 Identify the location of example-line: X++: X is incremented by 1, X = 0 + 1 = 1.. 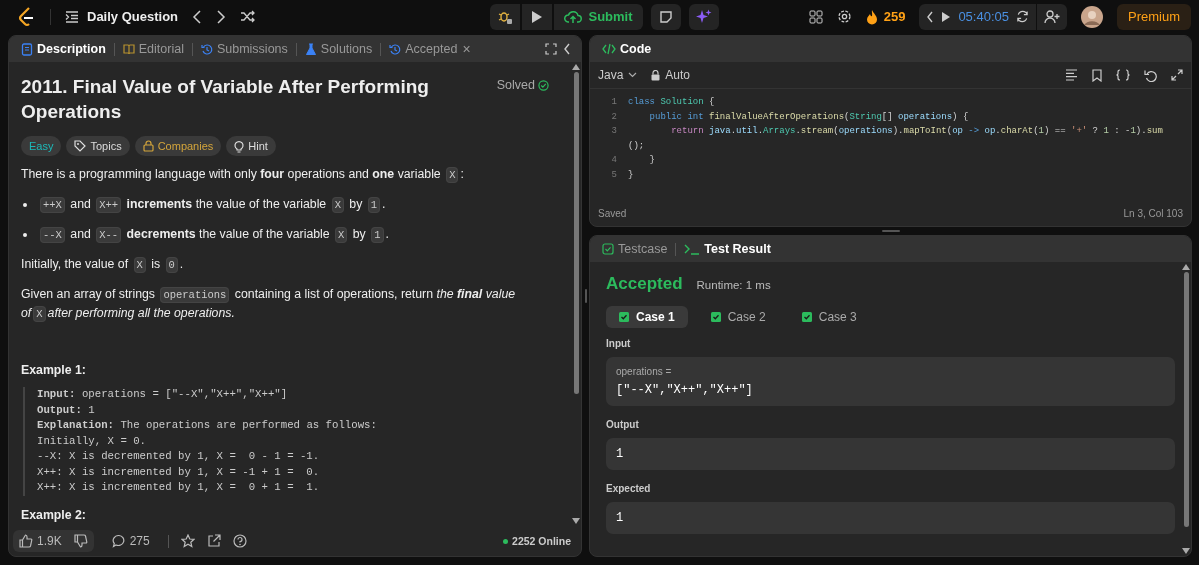
(179, 487).